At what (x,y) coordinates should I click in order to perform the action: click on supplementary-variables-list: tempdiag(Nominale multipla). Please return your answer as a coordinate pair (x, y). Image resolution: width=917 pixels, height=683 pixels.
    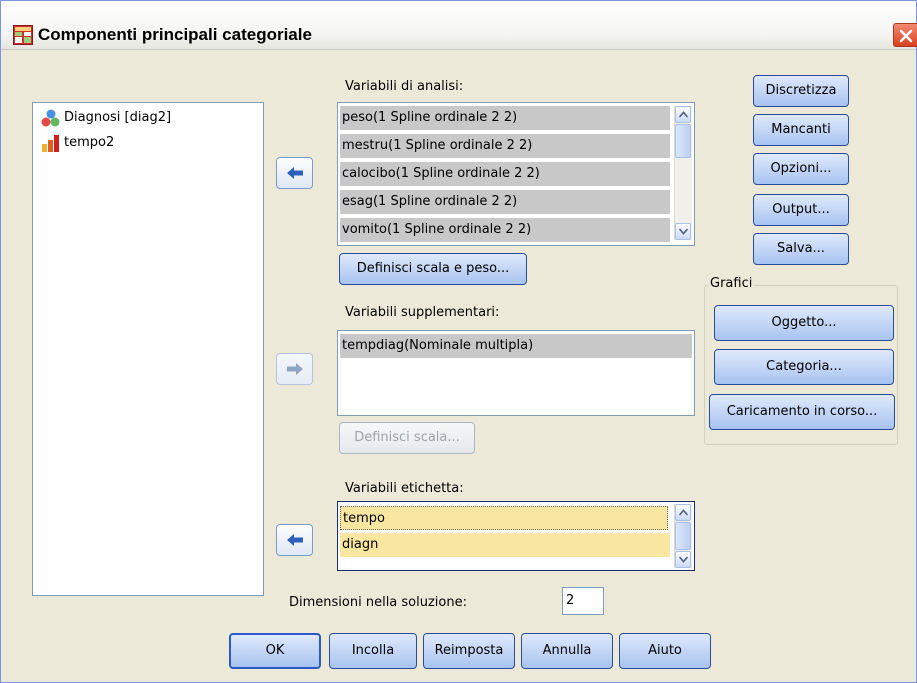
    Looking at the image, I should click on (516, 373).